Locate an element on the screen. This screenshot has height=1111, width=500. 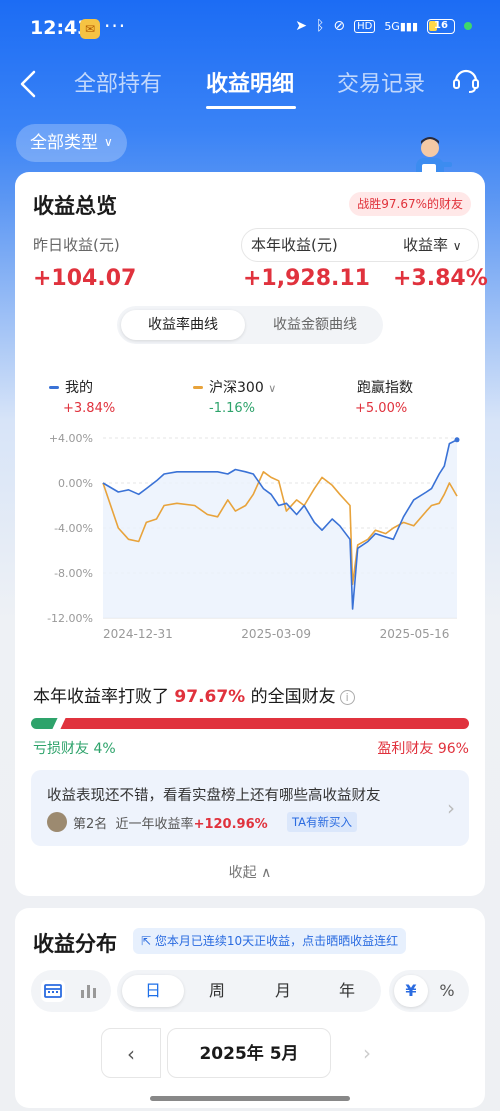
type-filter-label: 全部类型 is located at coordinates (64, 143).